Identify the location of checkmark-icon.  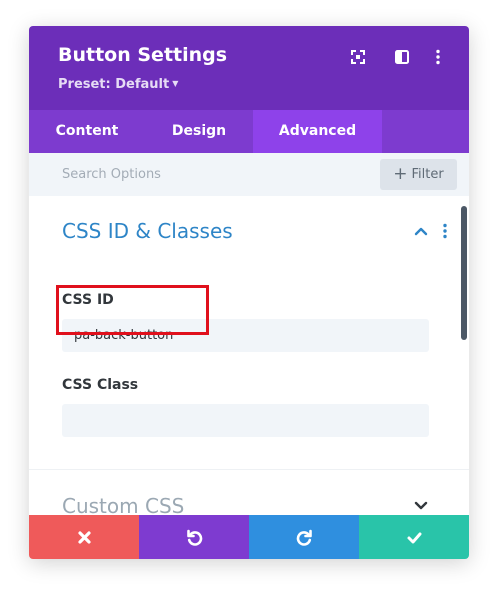
(414, 537).